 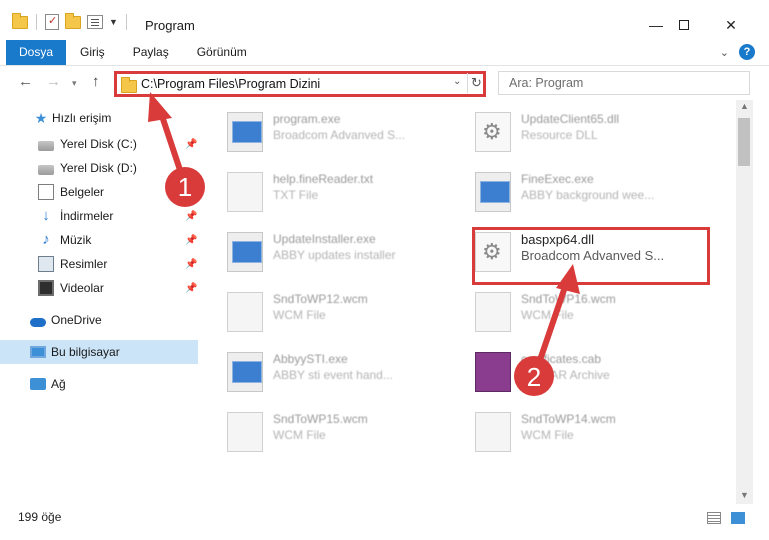 I want to click on sidebar-item-downloads: ↓ İndirmeler 📌, so click(x=99, y=216).